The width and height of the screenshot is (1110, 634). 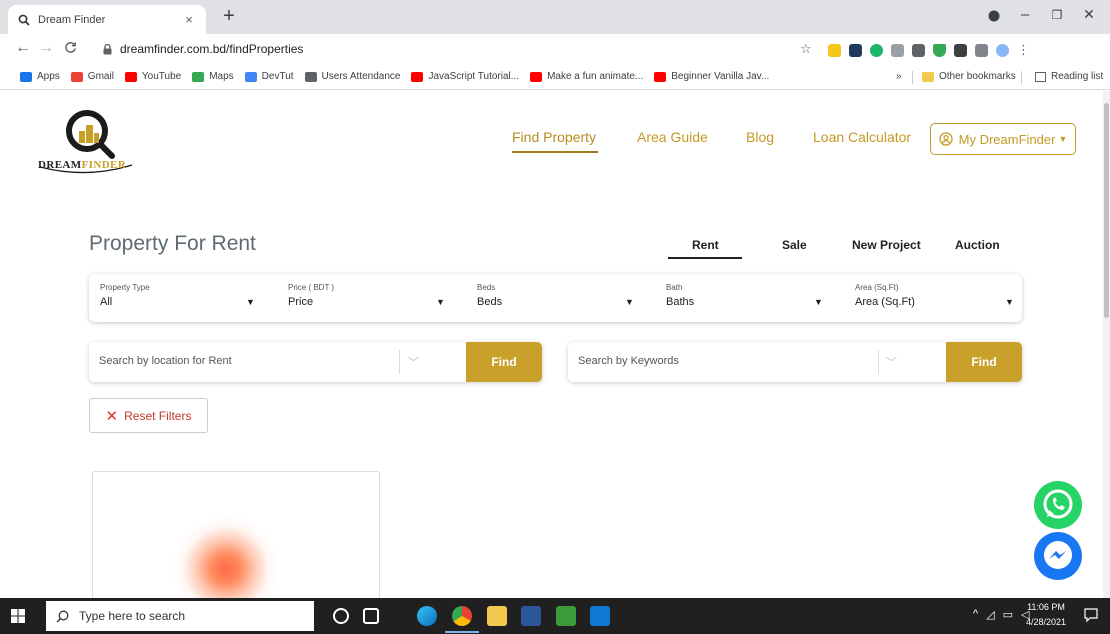 I want to click on whatsapp-icon, so click(x=1058, y=505).